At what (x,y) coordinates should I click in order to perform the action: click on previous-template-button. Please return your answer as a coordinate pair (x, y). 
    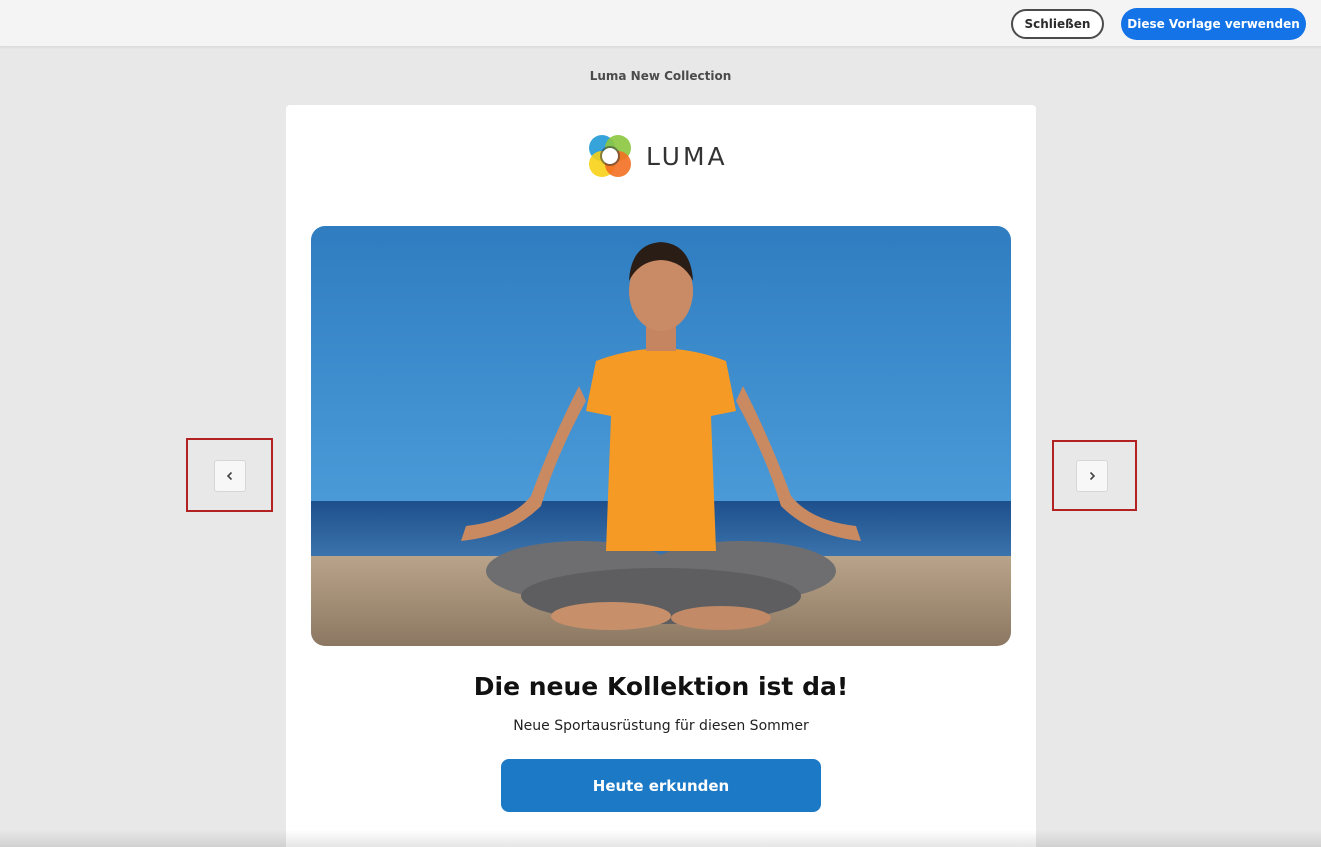
    Looking at the image, I should click on (230, 476).